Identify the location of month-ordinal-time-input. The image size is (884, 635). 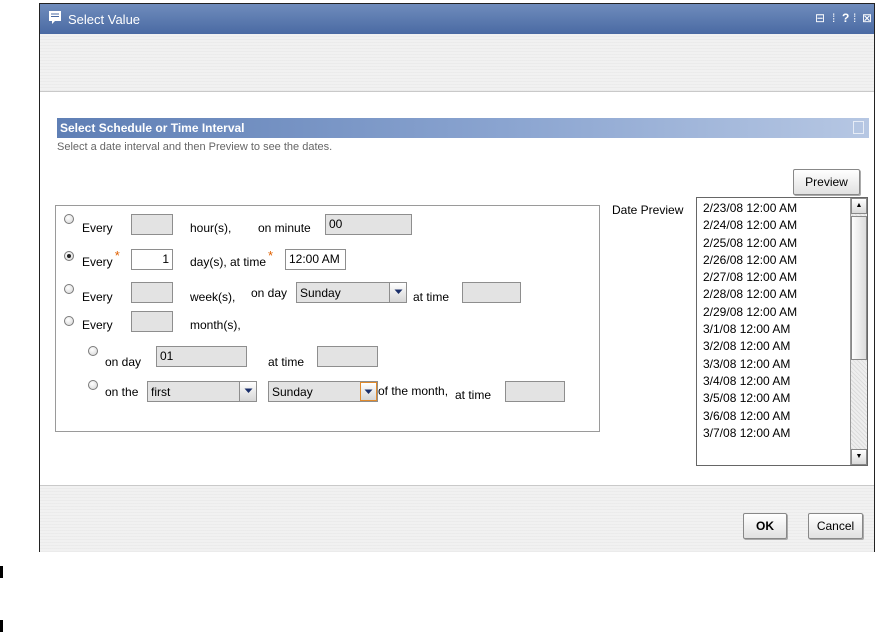
(535, 391).